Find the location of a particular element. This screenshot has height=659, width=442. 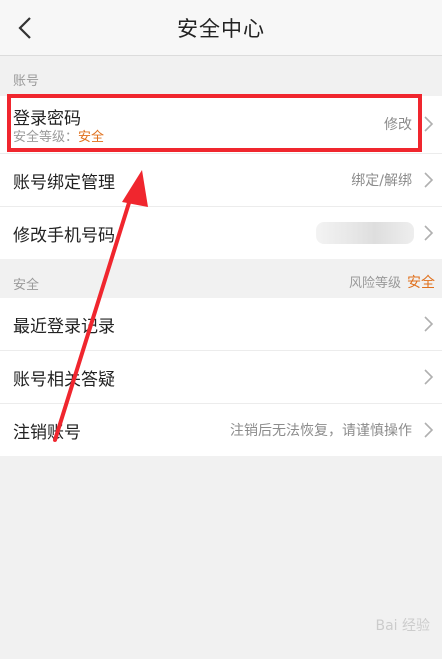

section-label-account: 账号 is located at coordinates (26, 81).